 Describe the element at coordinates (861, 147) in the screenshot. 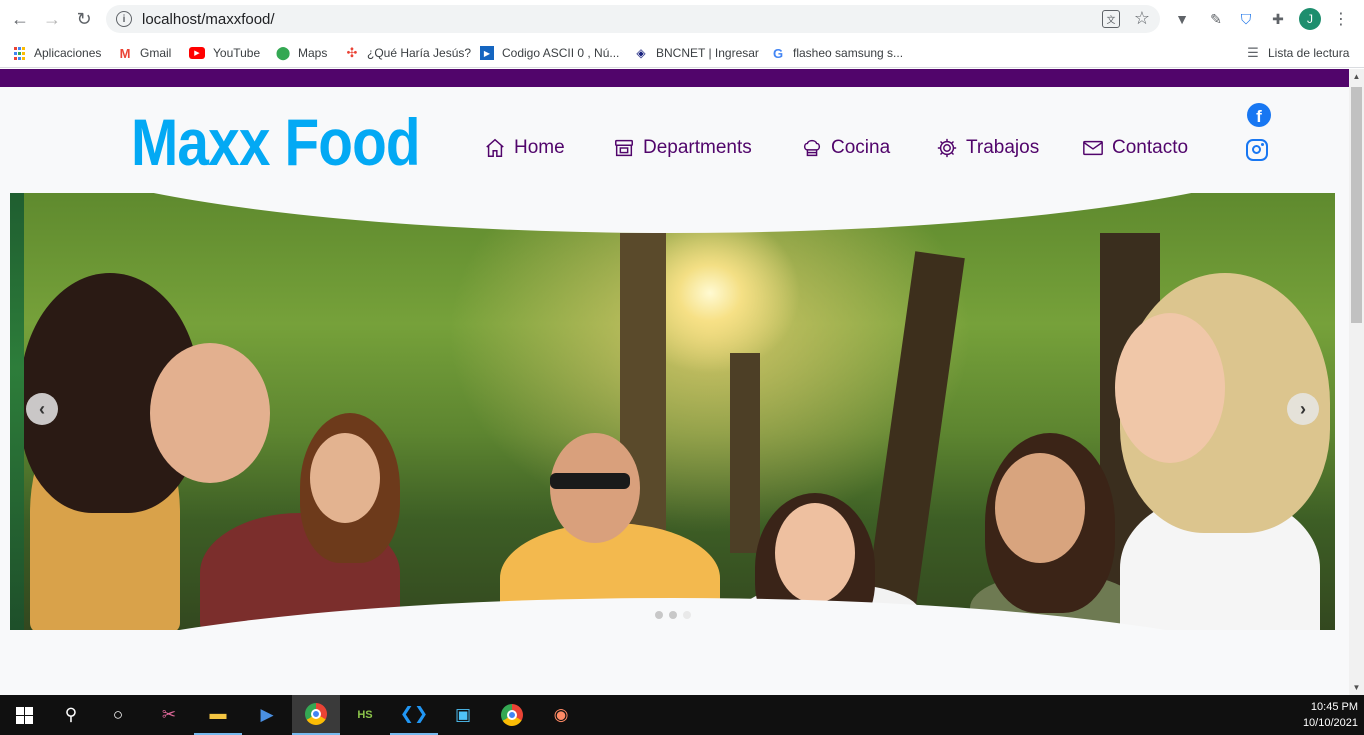

I see `nav-label: Cocina` at that location.